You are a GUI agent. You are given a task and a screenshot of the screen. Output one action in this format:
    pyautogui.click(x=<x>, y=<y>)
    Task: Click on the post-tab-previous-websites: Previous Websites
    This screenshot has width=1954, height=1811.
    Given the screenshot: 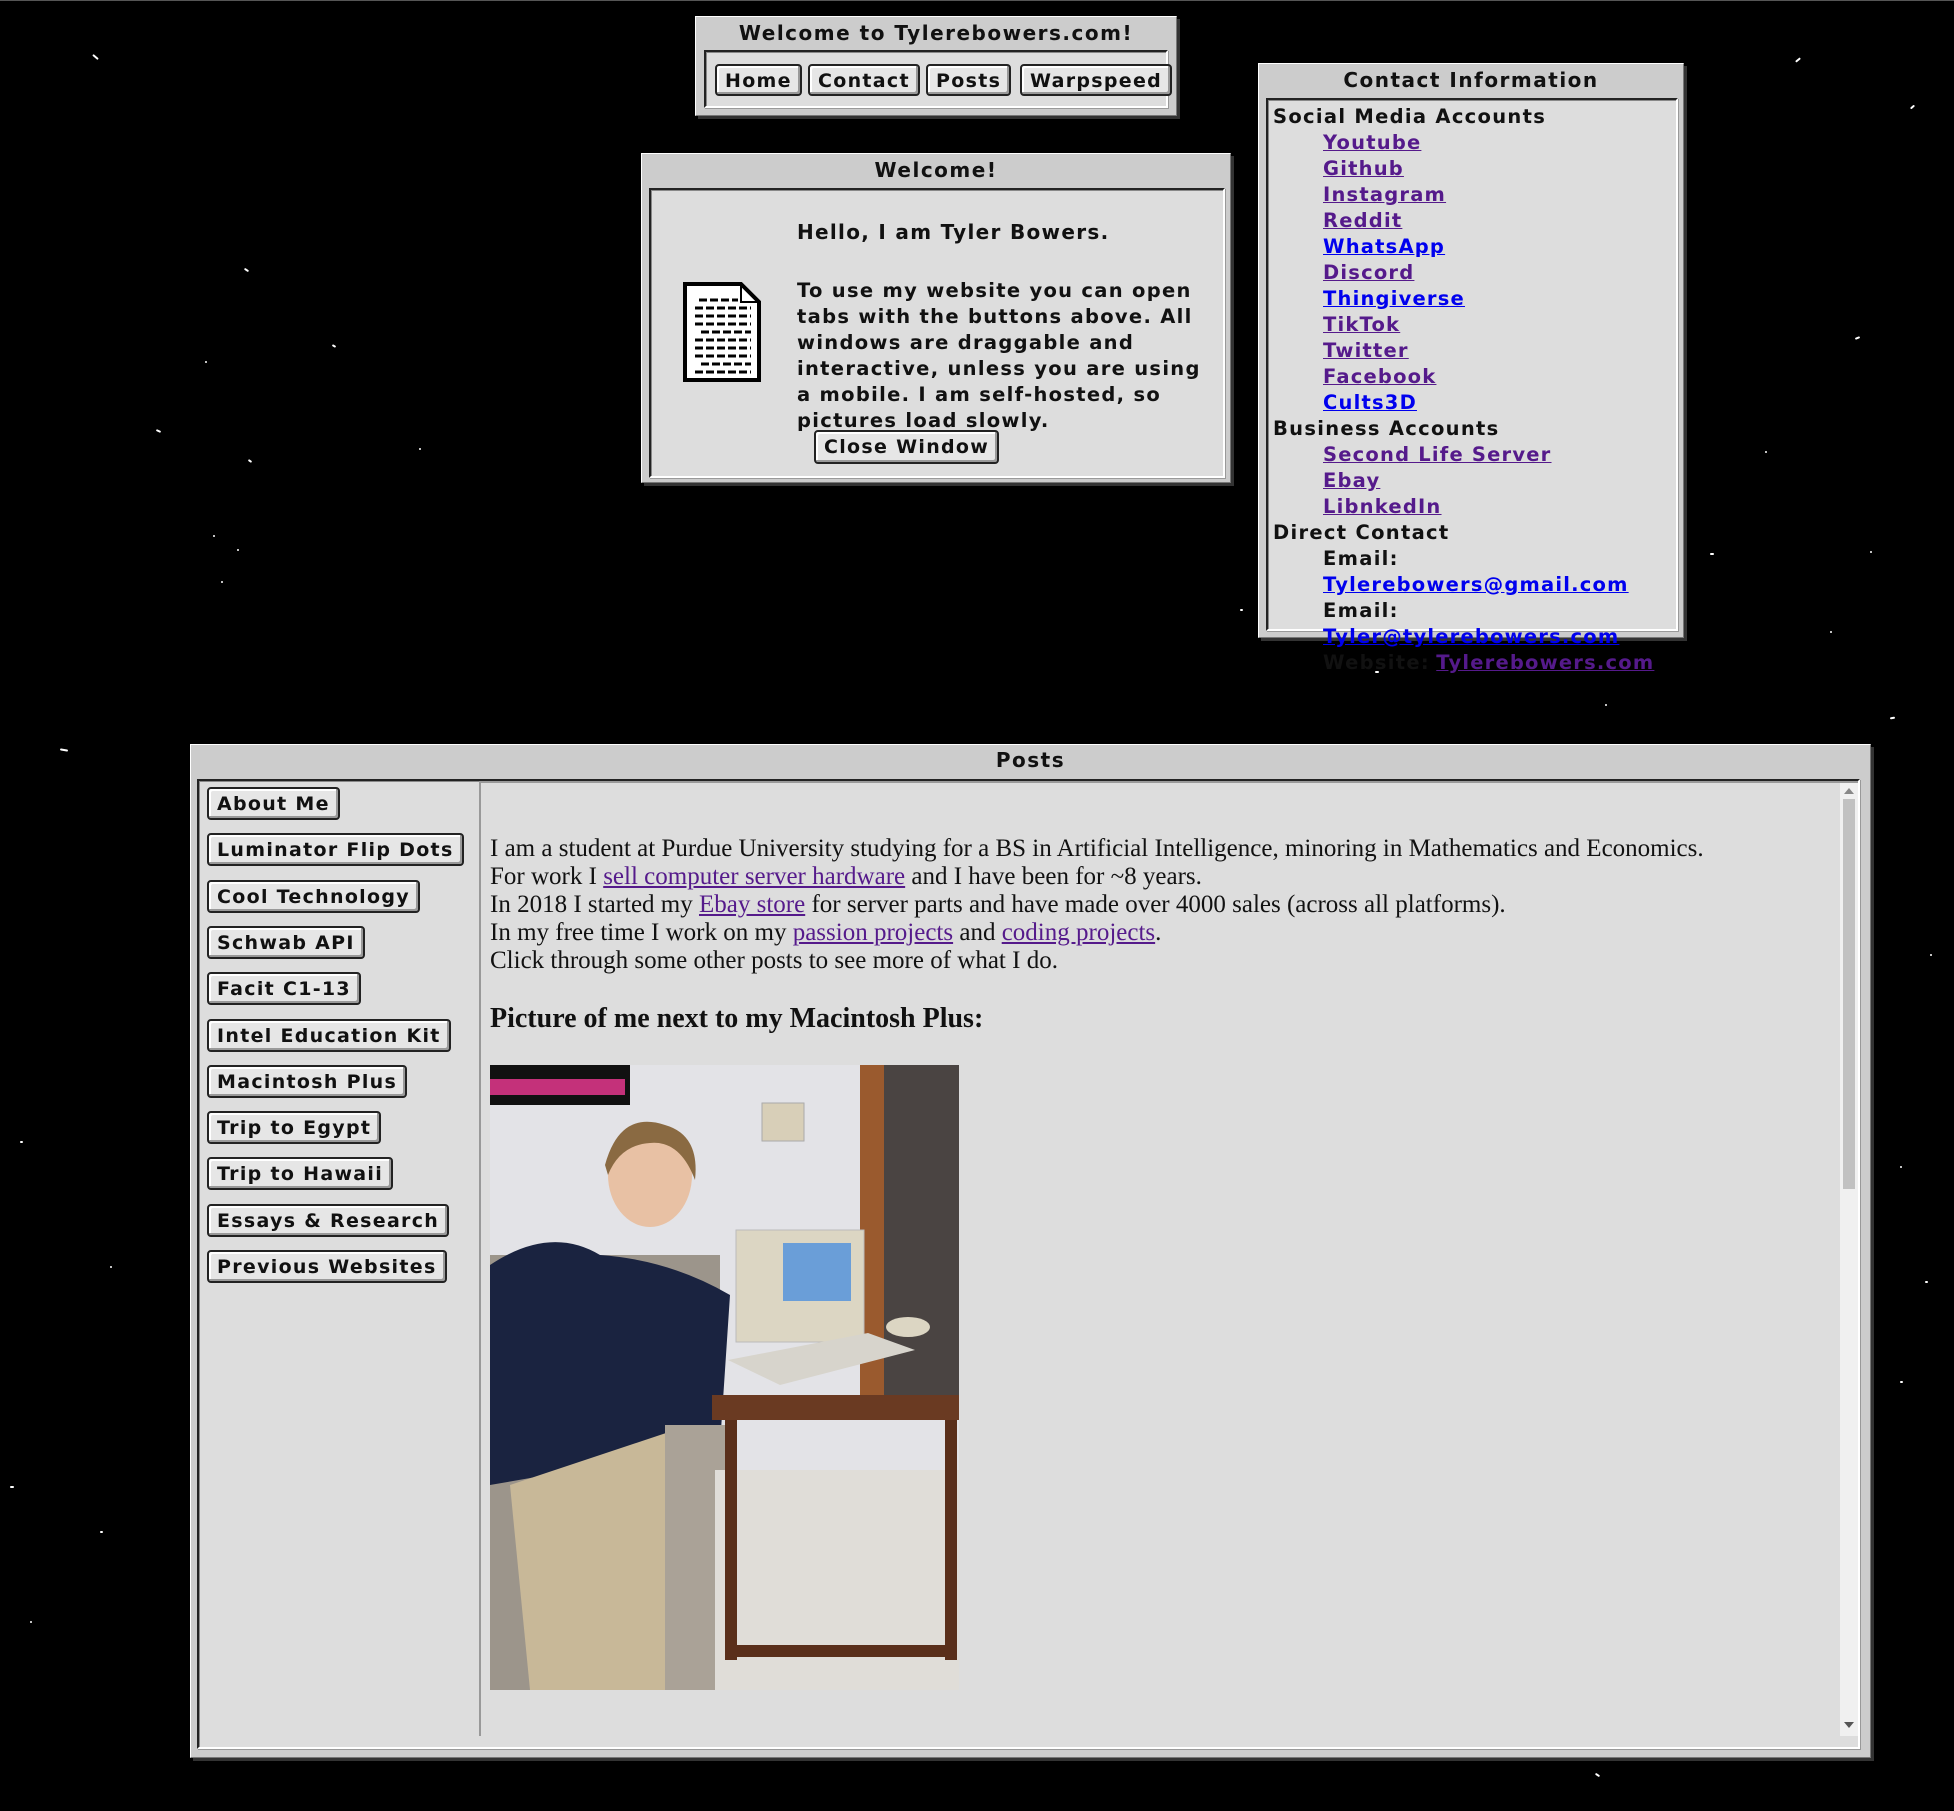 What is the action you would take?
    pyautogui.click(x=327, y=1266)
    